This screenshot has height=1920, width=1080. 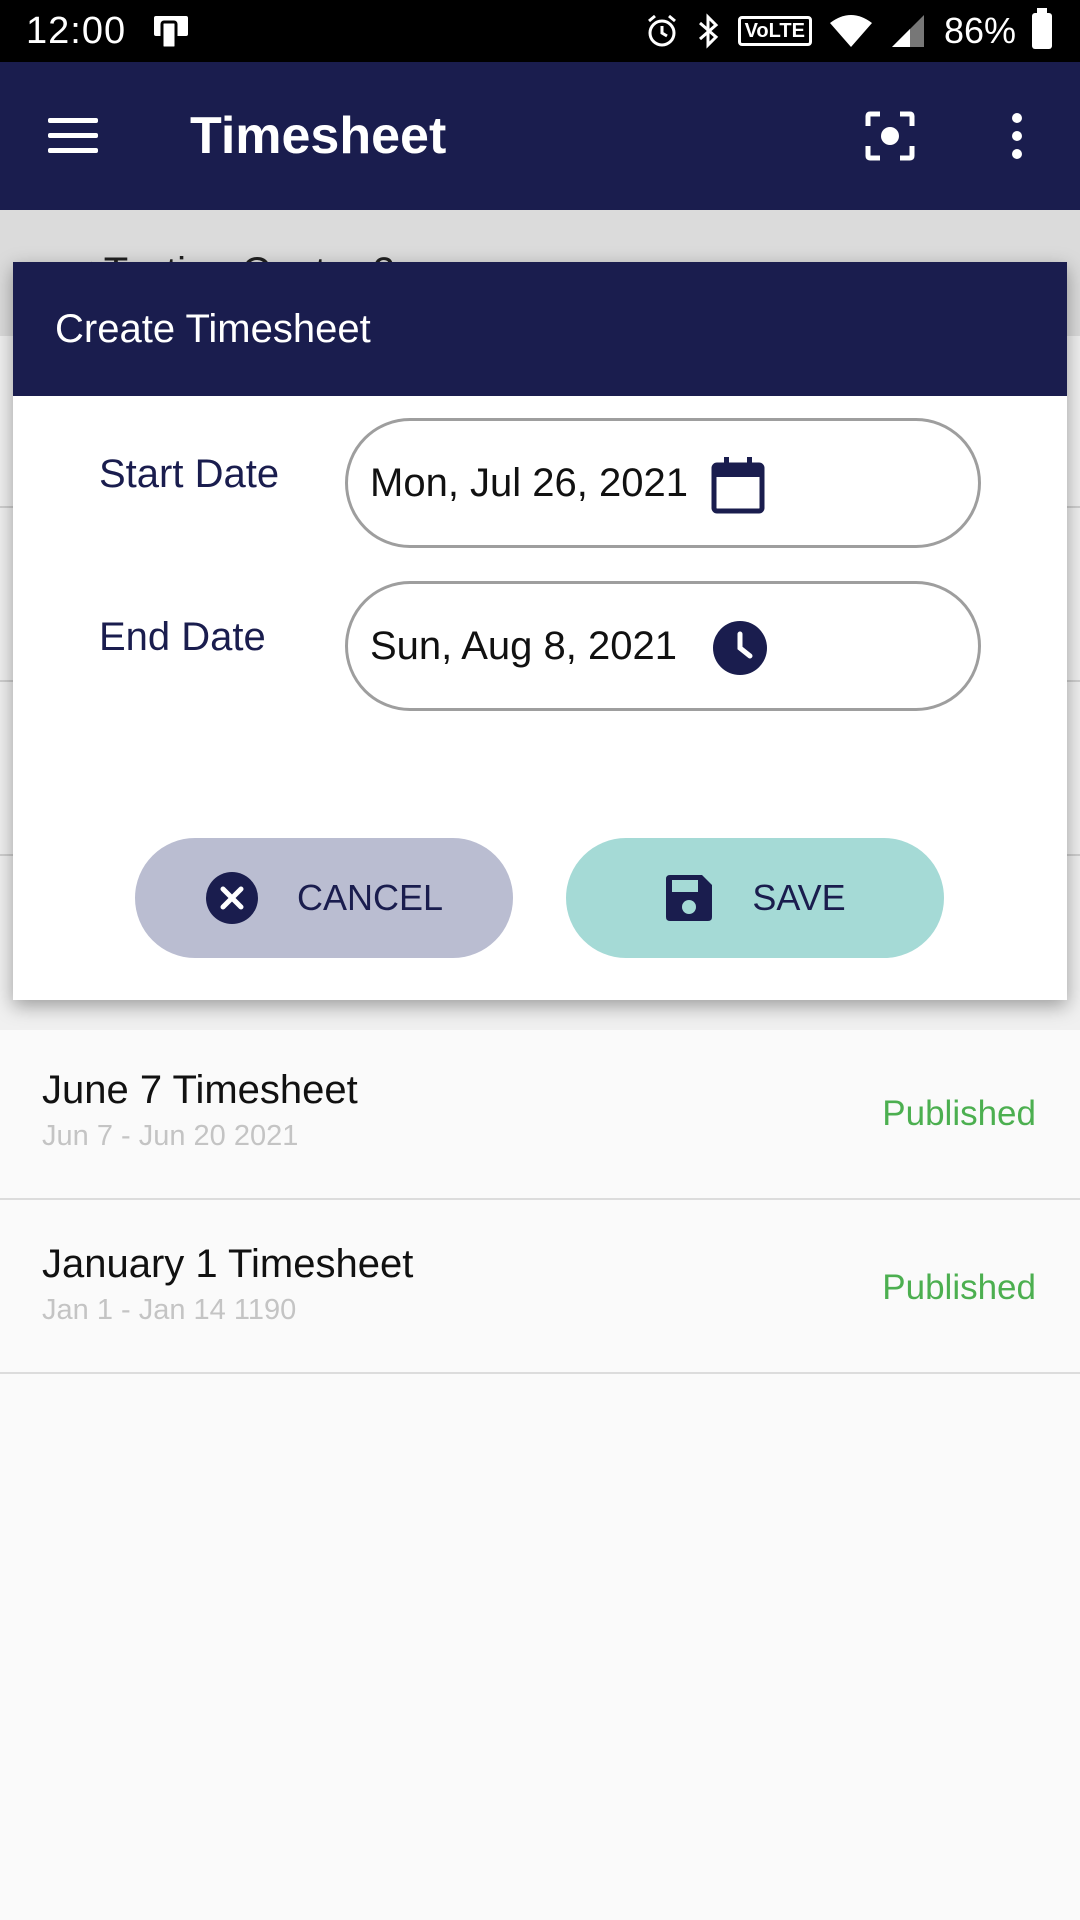 I want to click on battery-icon, so click(x=1042, y=28).